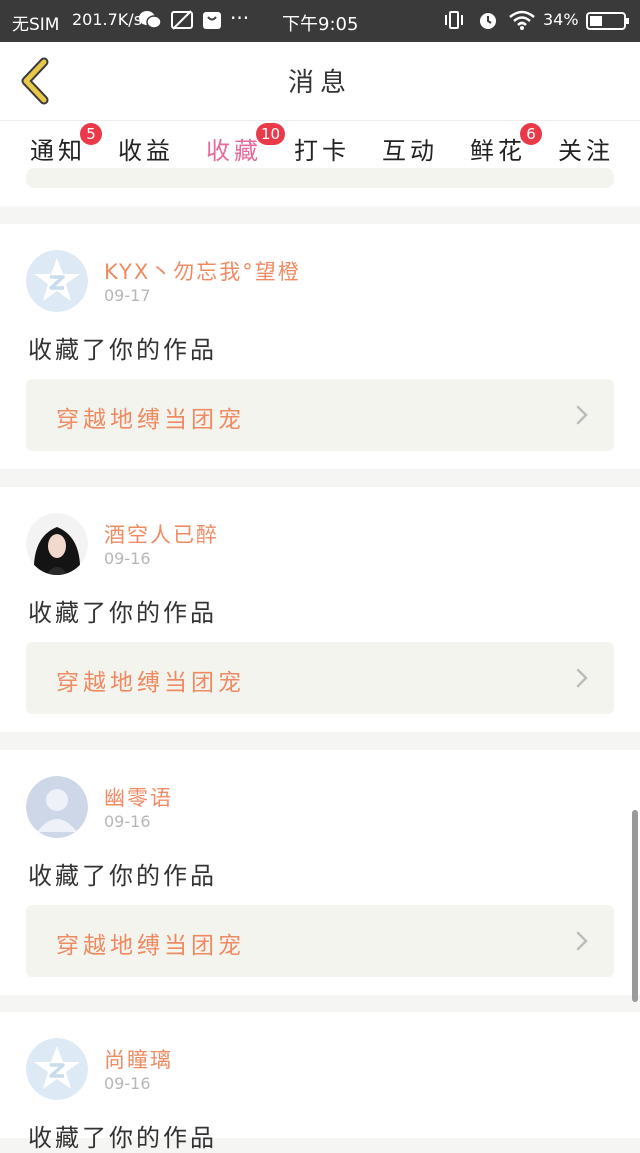  I want to click on vibrate-icon, so click(454, 20).